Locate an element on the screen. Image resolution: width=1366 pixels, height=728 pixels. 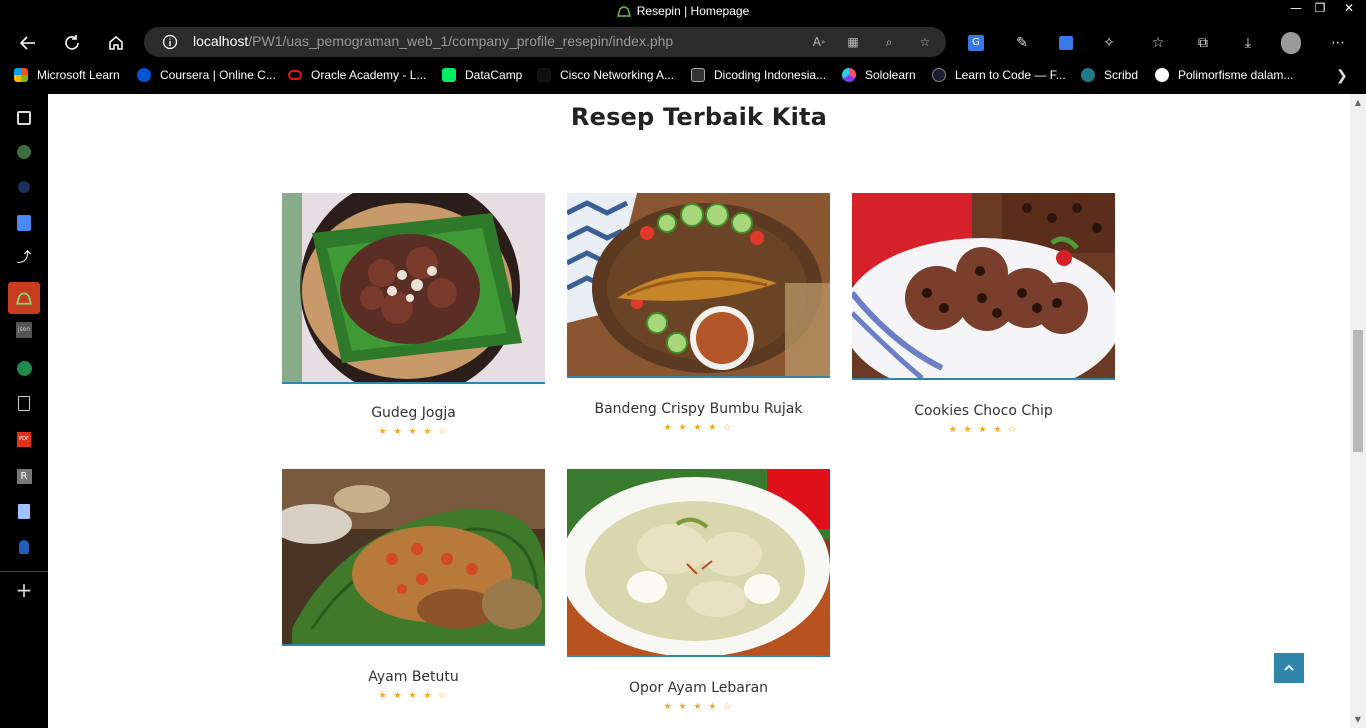
minimize-button: — is located at coordinates (1296, 9).